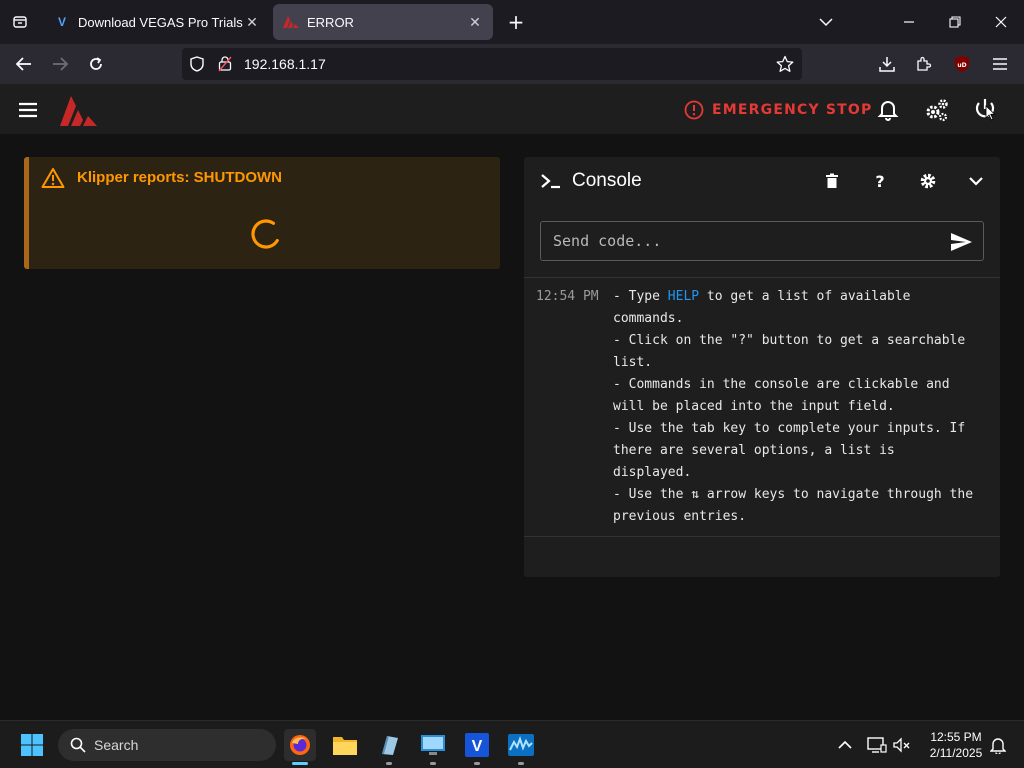 The width and height of the screenshot is (1024, 768). What do you see at coordinates (345, 745) in the screenshot?
I see `file-explorer-icon` at bounding box center [345, 745].